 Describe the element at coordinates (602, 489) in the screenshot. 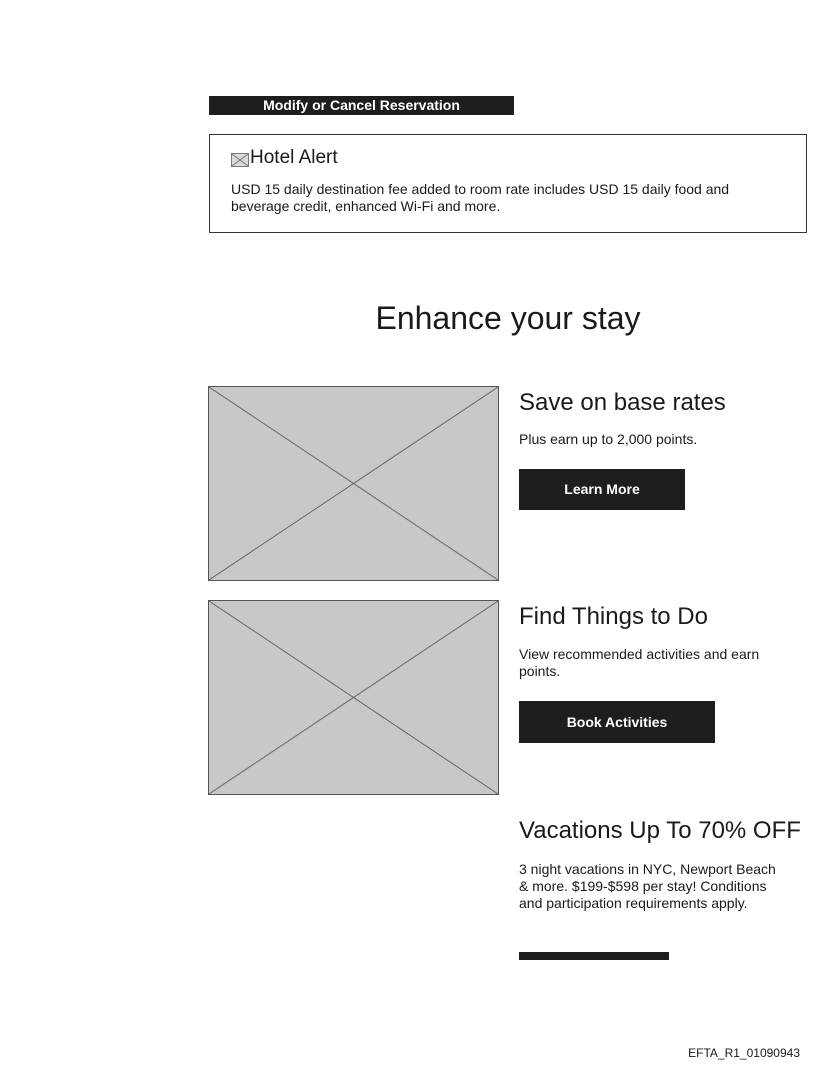

I see `learn-more-button: Learn More` at that location.